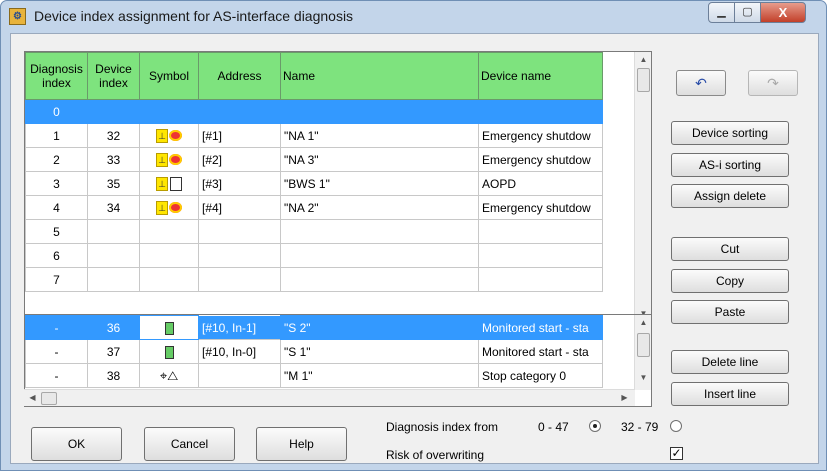  I want to click on risk-of-overwriting-checkbox: ✓, so click(676, 453).